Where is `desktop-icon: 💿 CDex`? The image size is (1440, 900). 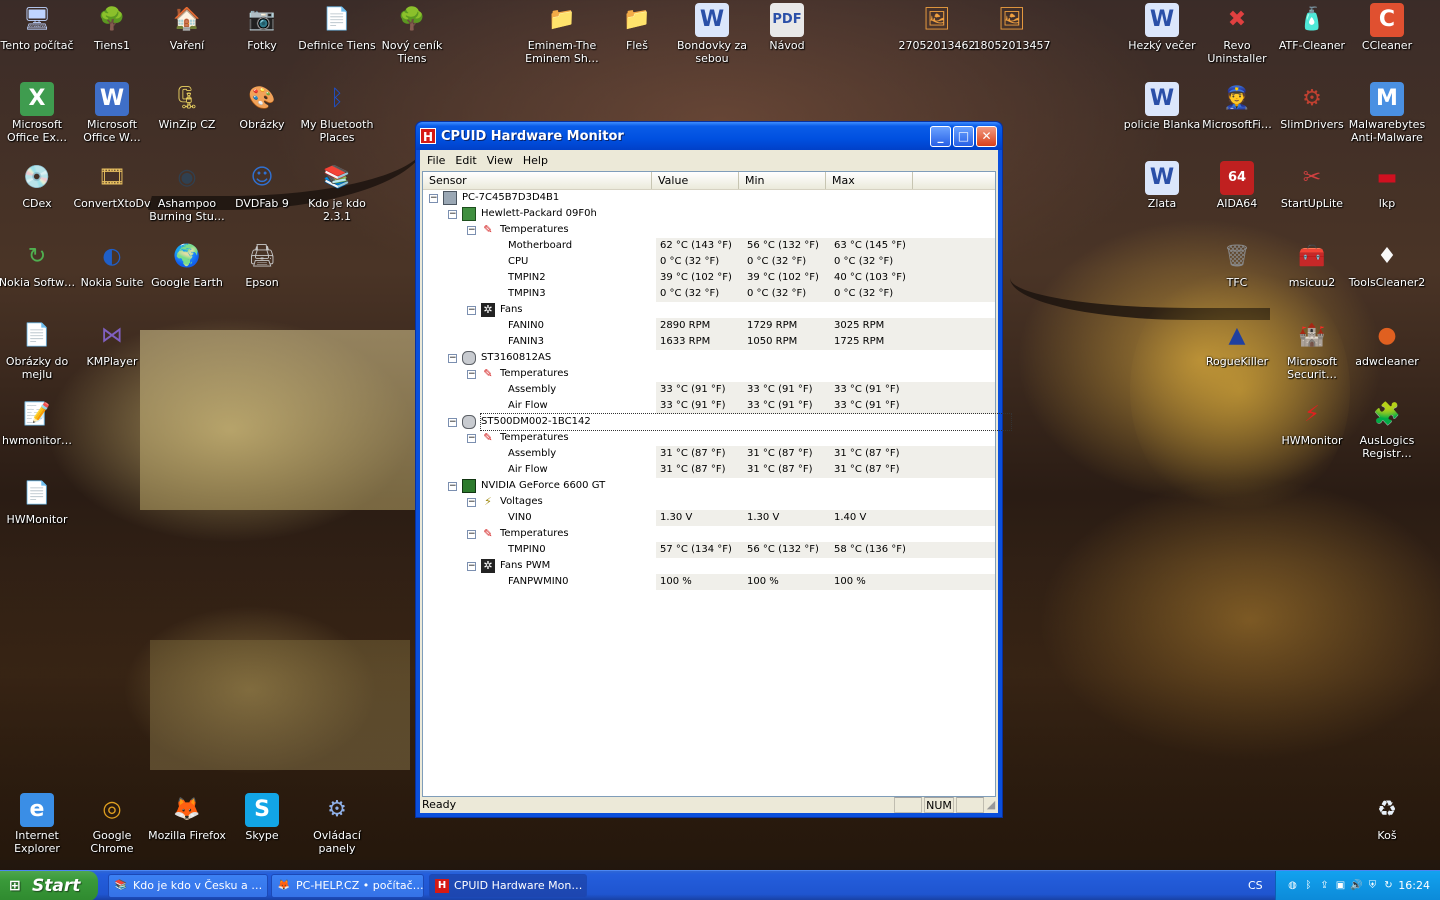 desktop-icon: 💿 CDex is located at coordinates (38, 185).